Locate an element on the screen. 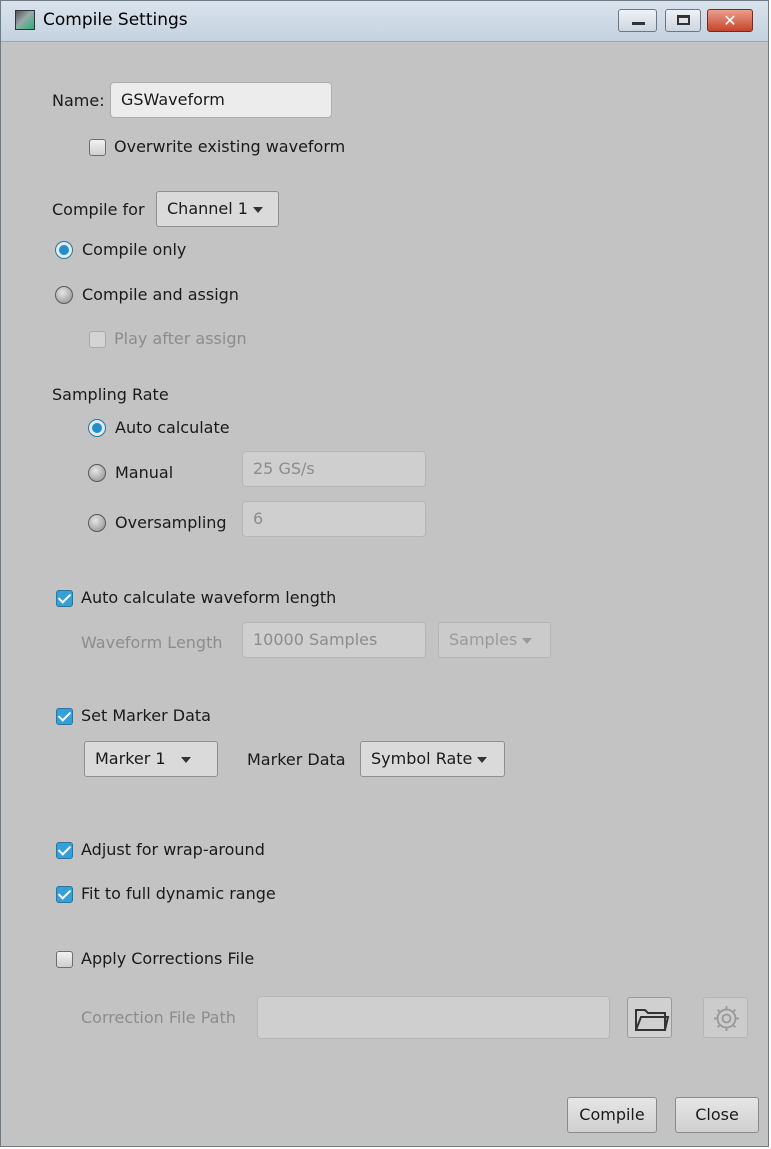 The height and width of the screenshot is (1149, 771). sampling-rate-heading: Sampling Rate is located at coordinates (110, 394).